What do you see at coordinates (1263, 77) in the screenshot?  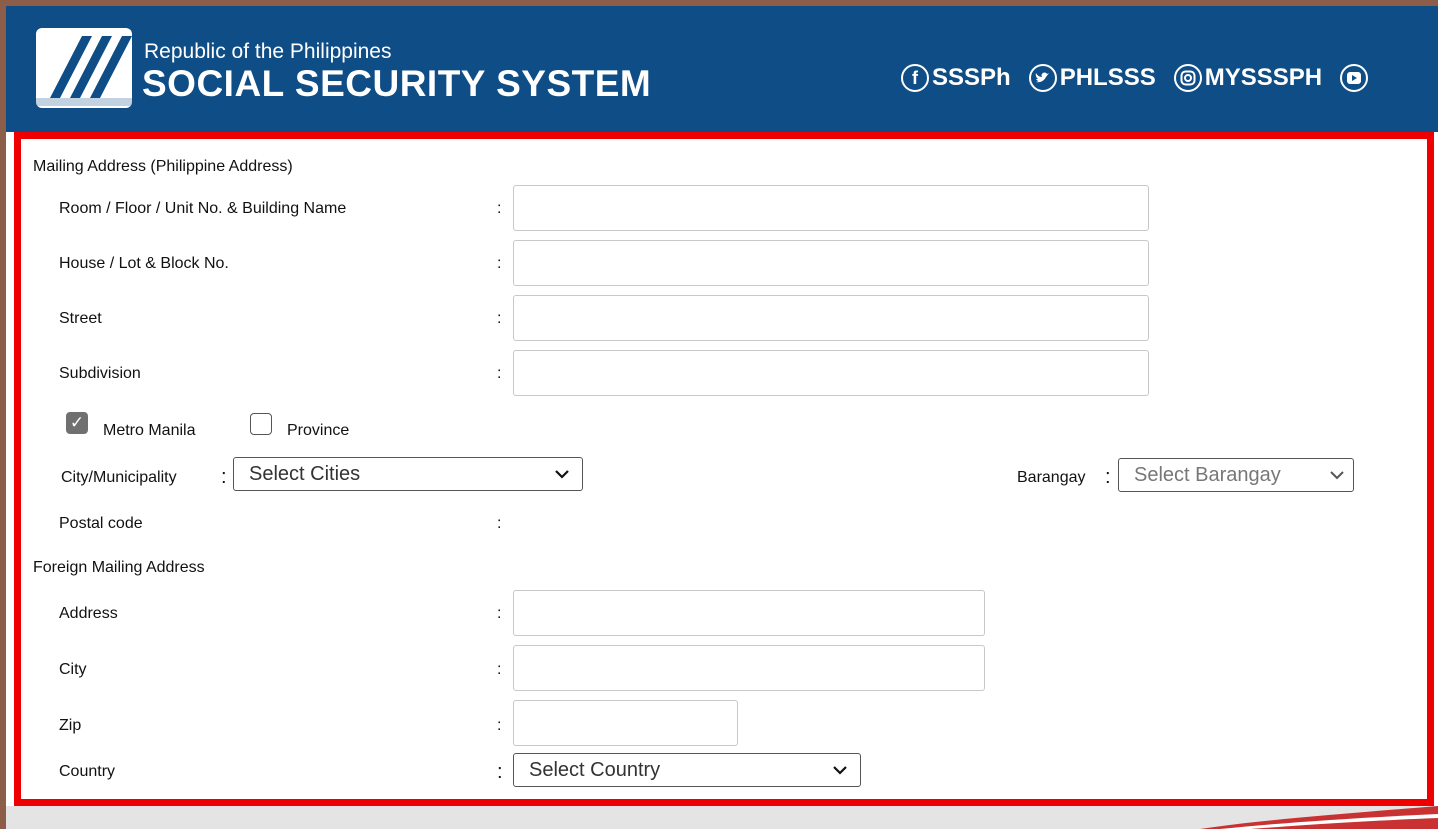 I see `social-label: MYSSSPH` at bounding box center [1263, 77].